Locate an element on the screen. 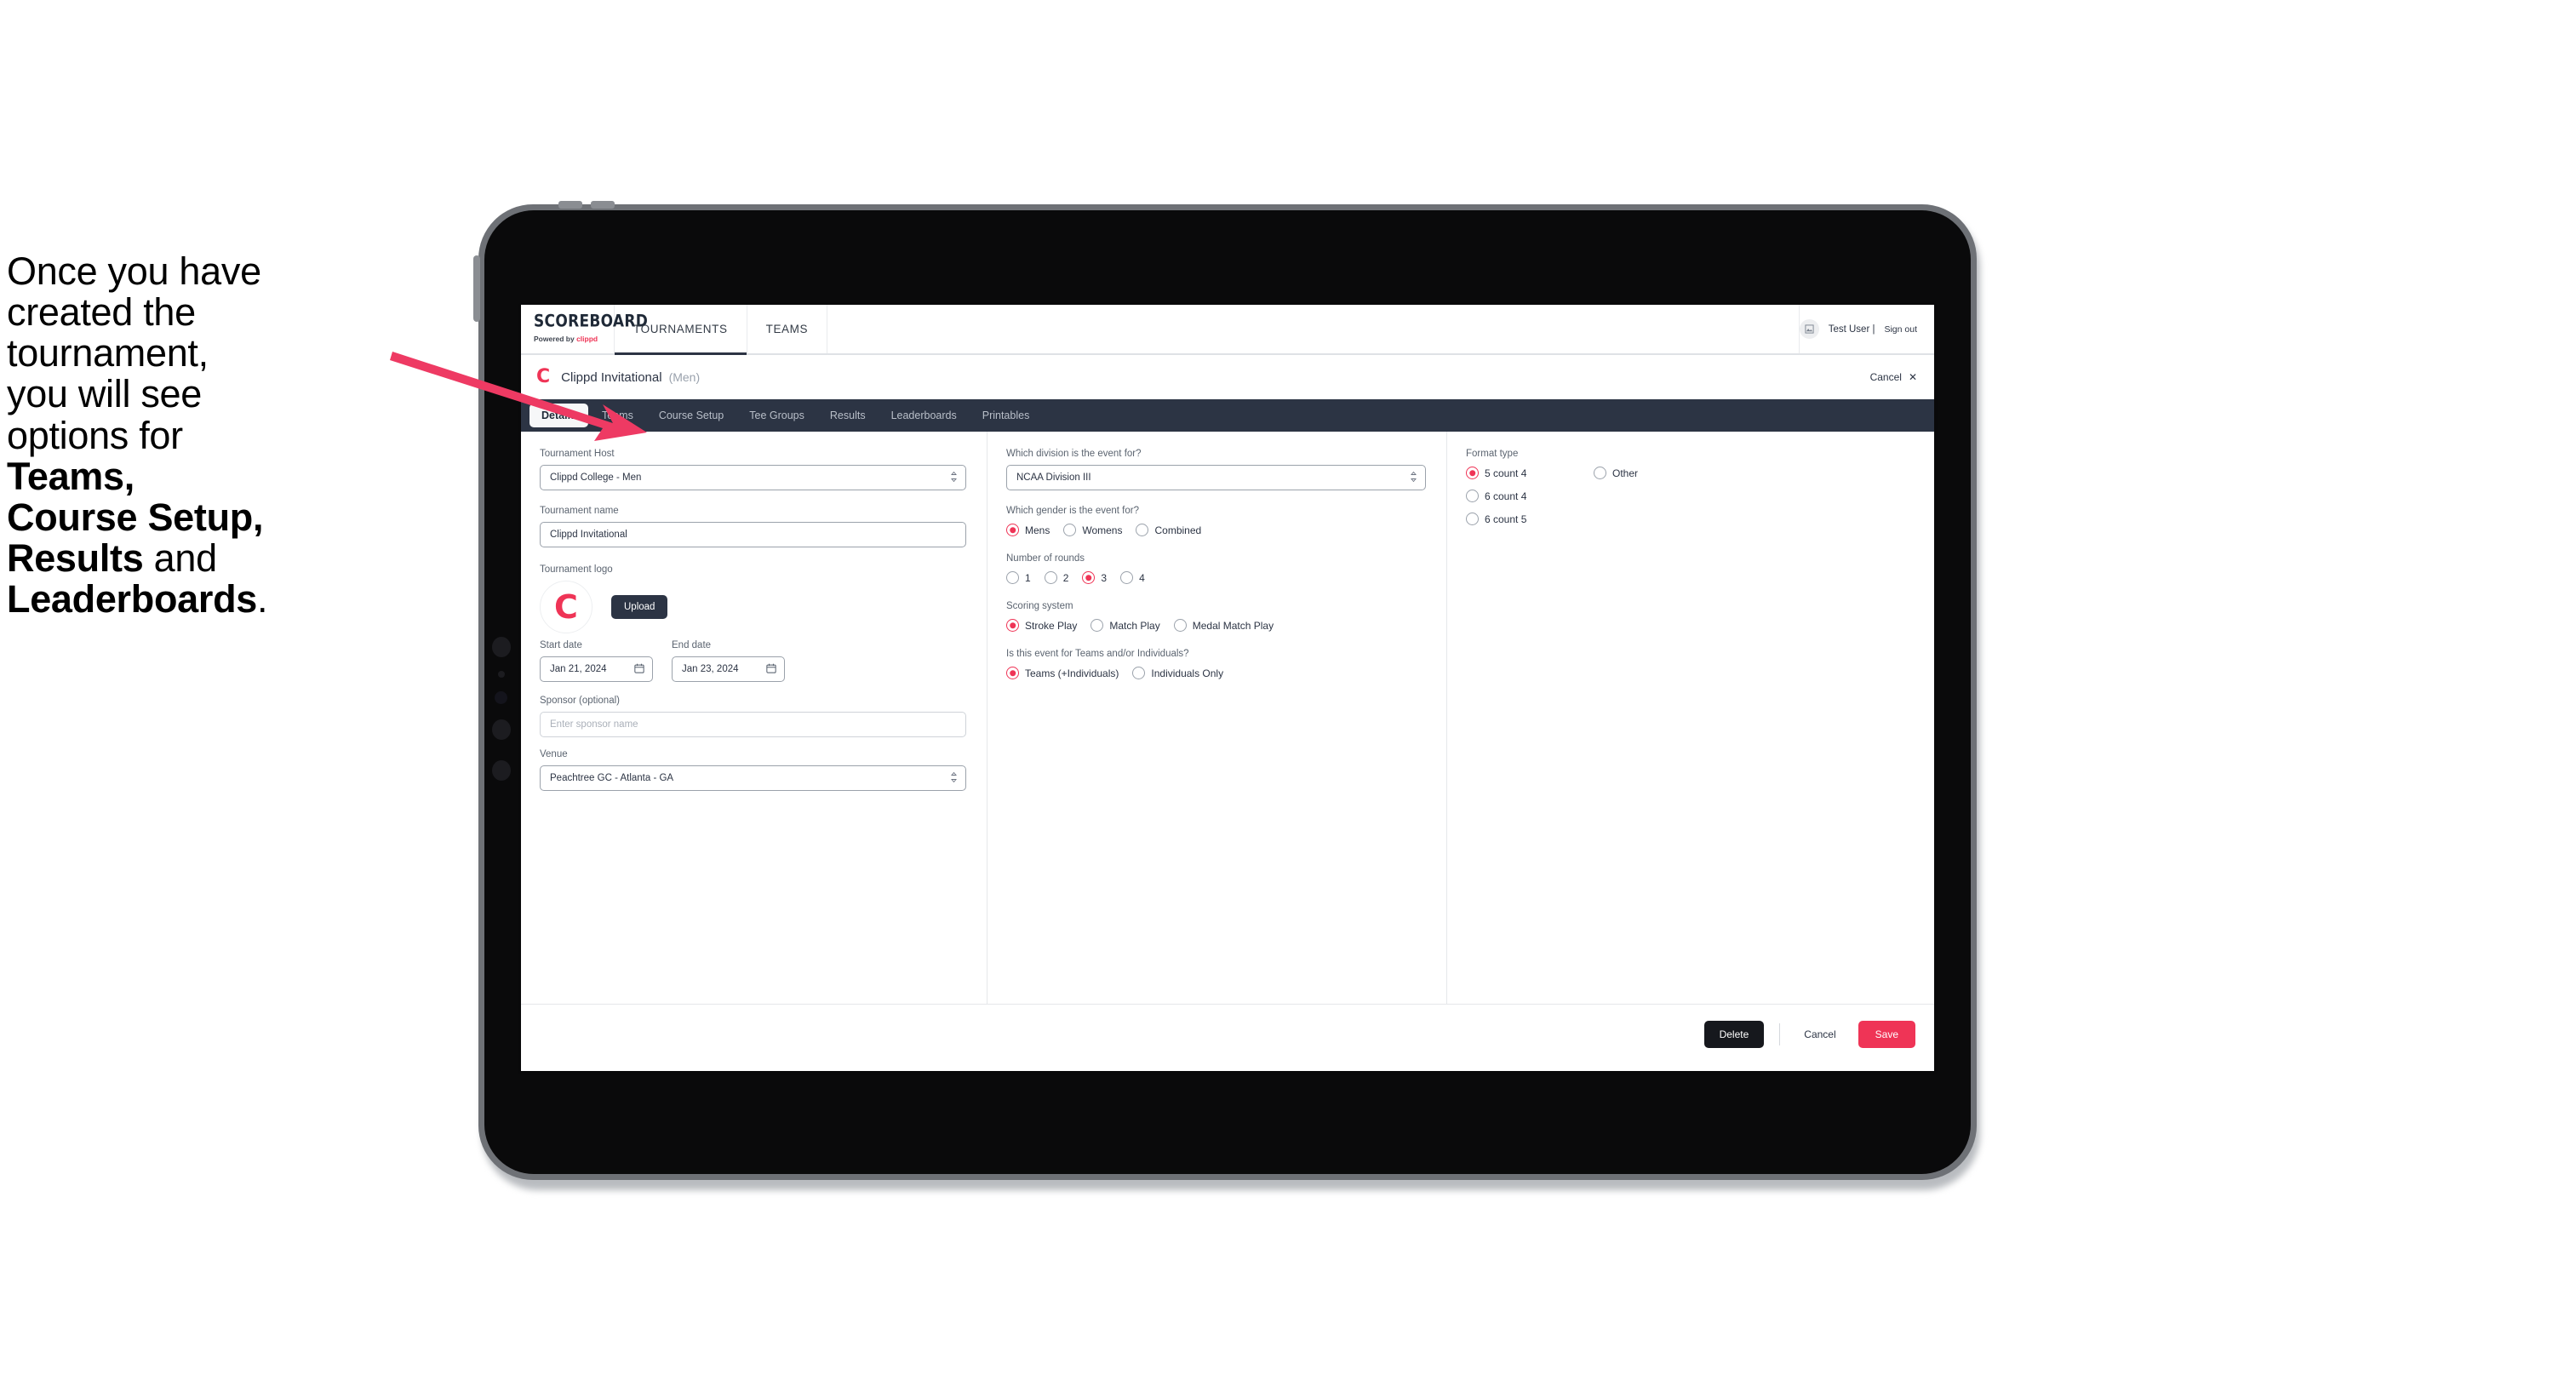 This screenshot has width=2576, height=1386. brand-powered-by: Powered by clippd is located at coordinates (574, 339).